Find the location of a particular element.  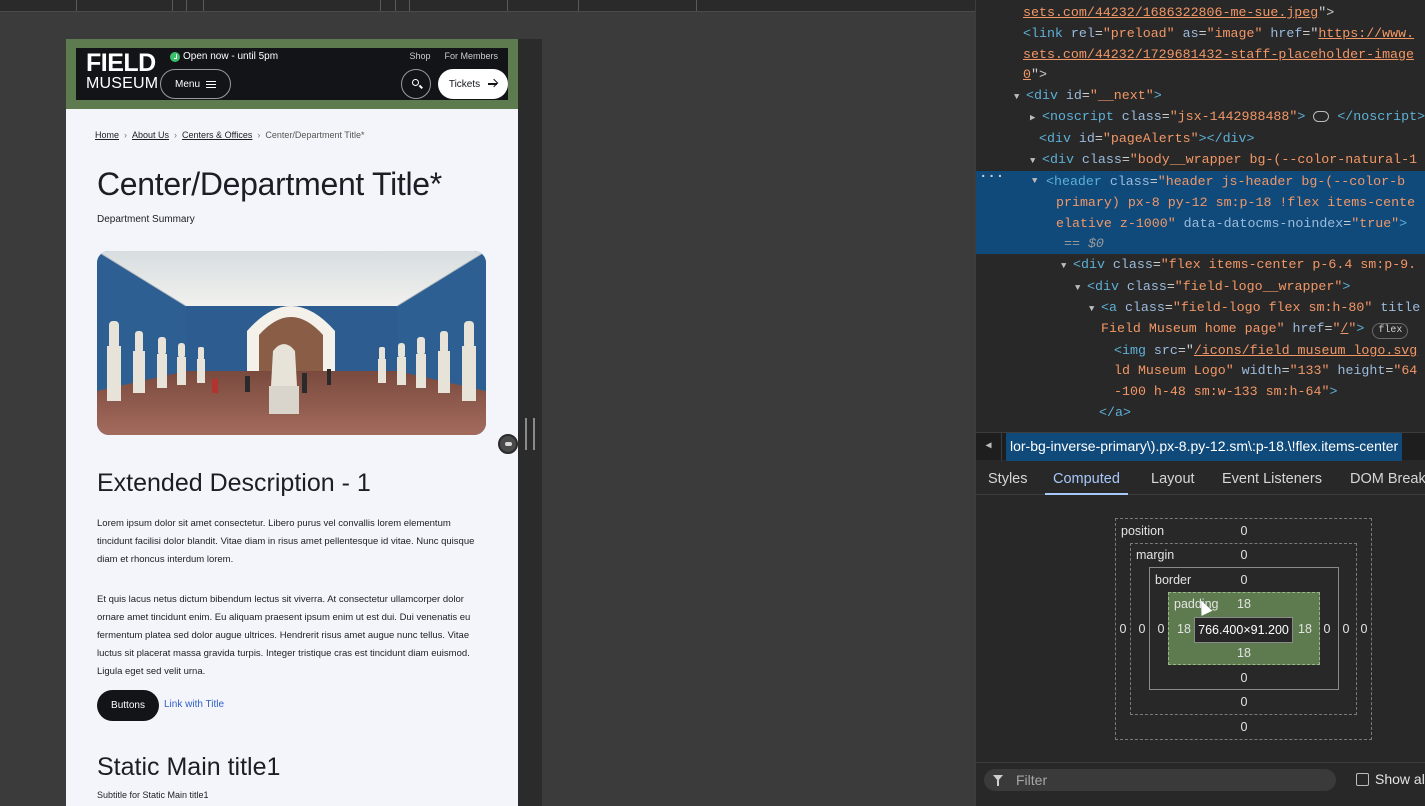

menu-label: Menu is located at coordinates (187, 84).